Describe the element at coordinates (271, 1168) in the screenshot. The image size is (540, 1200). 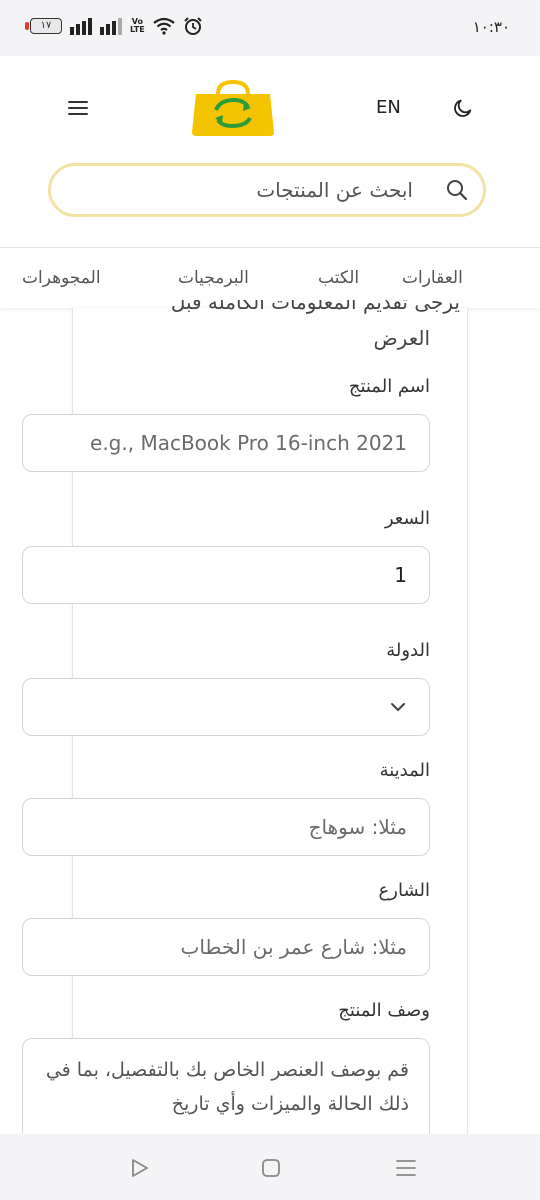
I see `home-icon` at that location.